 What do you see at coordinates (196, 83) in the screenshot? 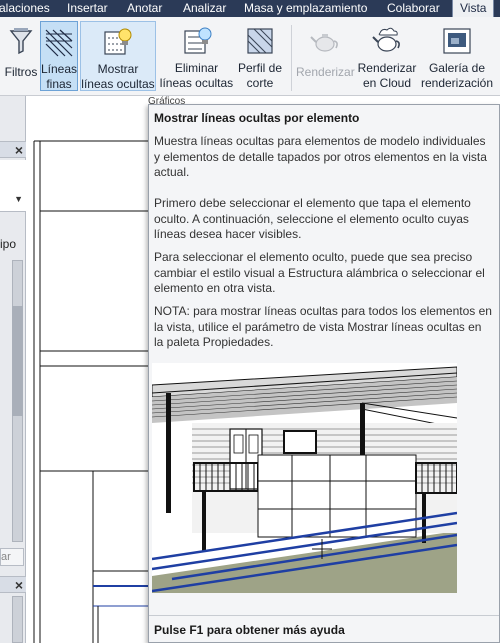
I see `eliminar-lineas-ocultas-label-2: líneas ocultas` at bounding box center [196, 83].